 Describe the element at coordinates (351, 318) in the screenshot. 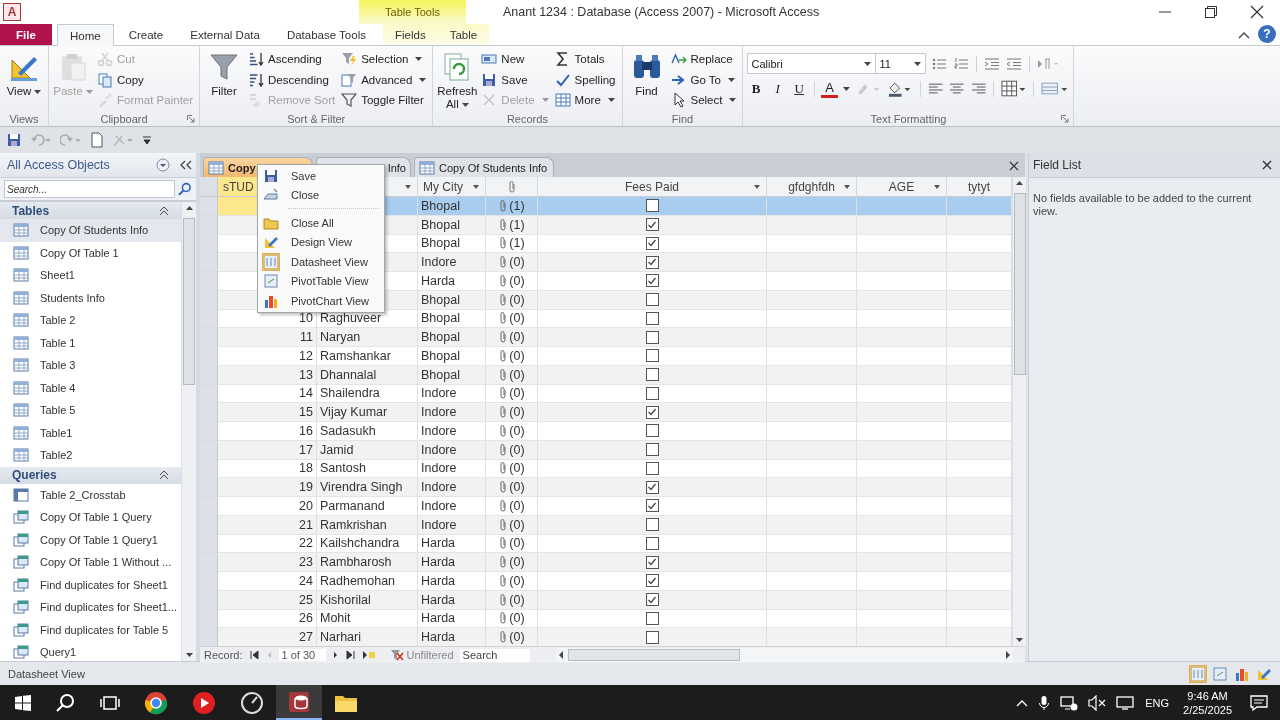

I see `table-cell: Raghuveer` at that location.